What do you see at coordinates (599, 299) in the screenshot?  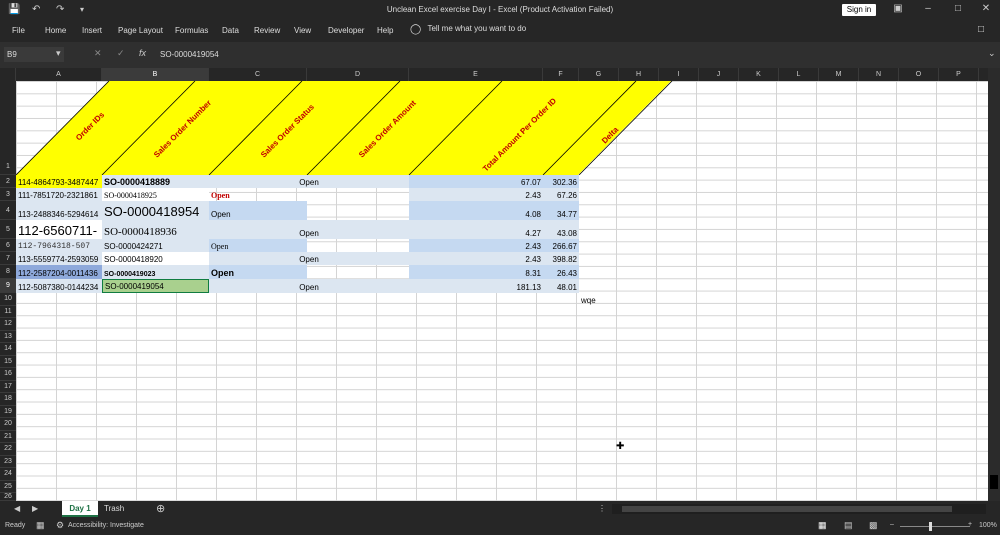 I see `cell-f10: wqe` at bounding box center [599, 299].